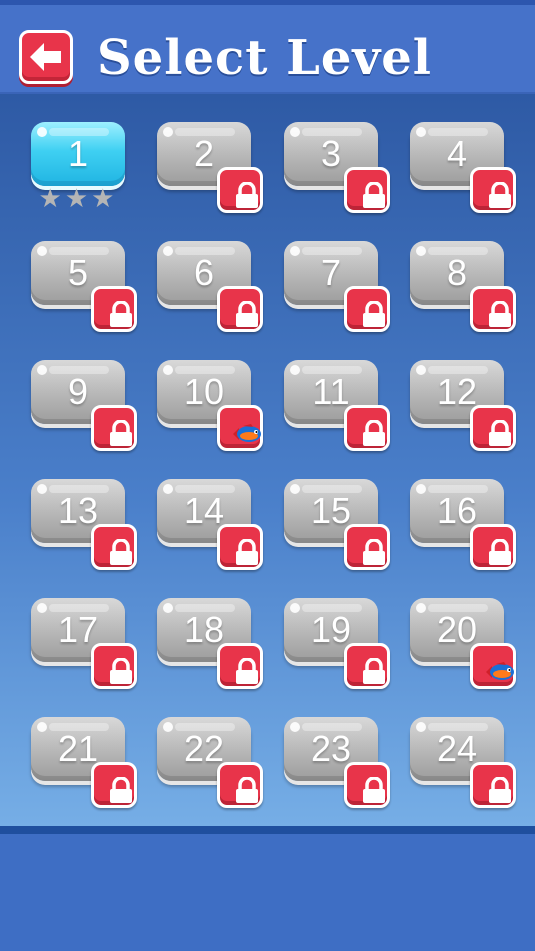 The image size is (535, 951). What do you see at coordinates (210, 762) in the screenshot?
I see `level-button-22: 22` at bounding box center [210, 762].